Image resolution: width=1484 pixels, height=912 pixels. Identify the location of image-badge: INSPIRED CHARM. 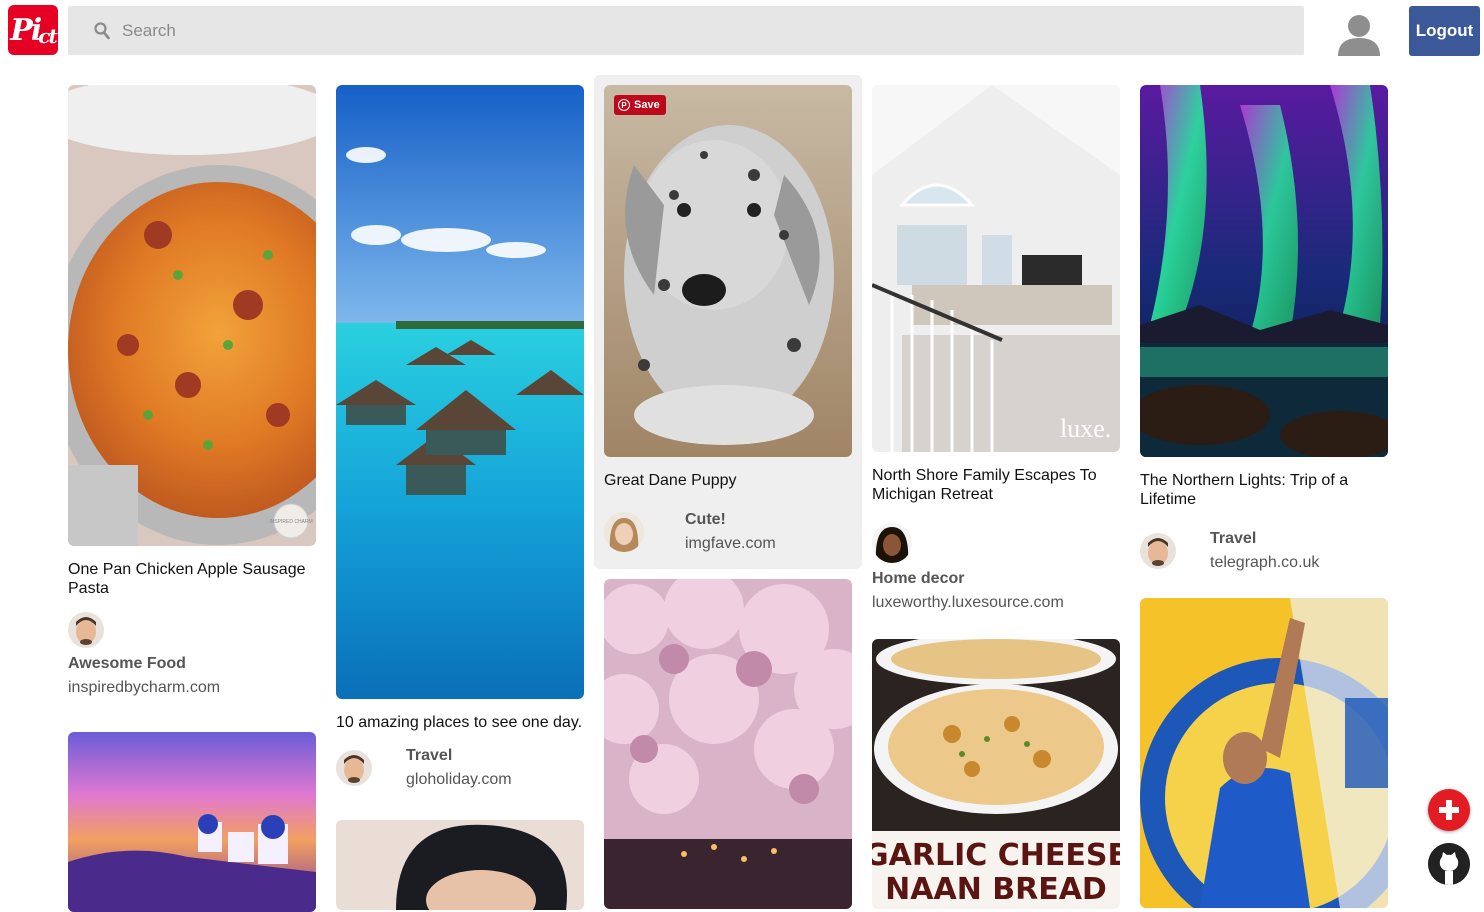
(290, 522).